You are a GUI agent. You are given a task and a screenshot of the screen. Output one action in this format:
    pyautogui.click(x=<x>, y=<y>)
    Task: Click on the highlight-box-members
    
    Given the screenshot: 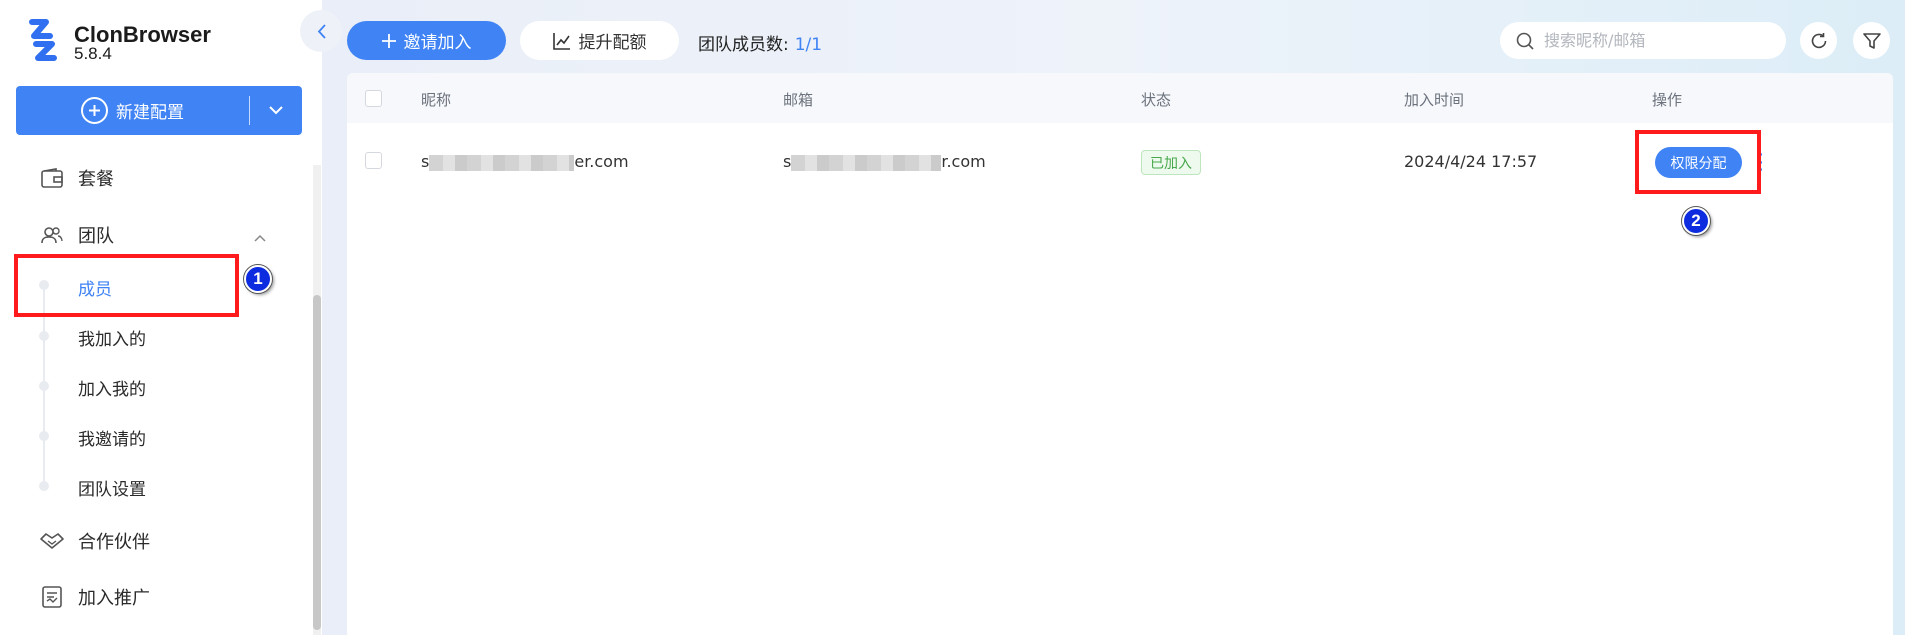 What is the action you would take?
    pyautogui.click(x=126, y=285)
    